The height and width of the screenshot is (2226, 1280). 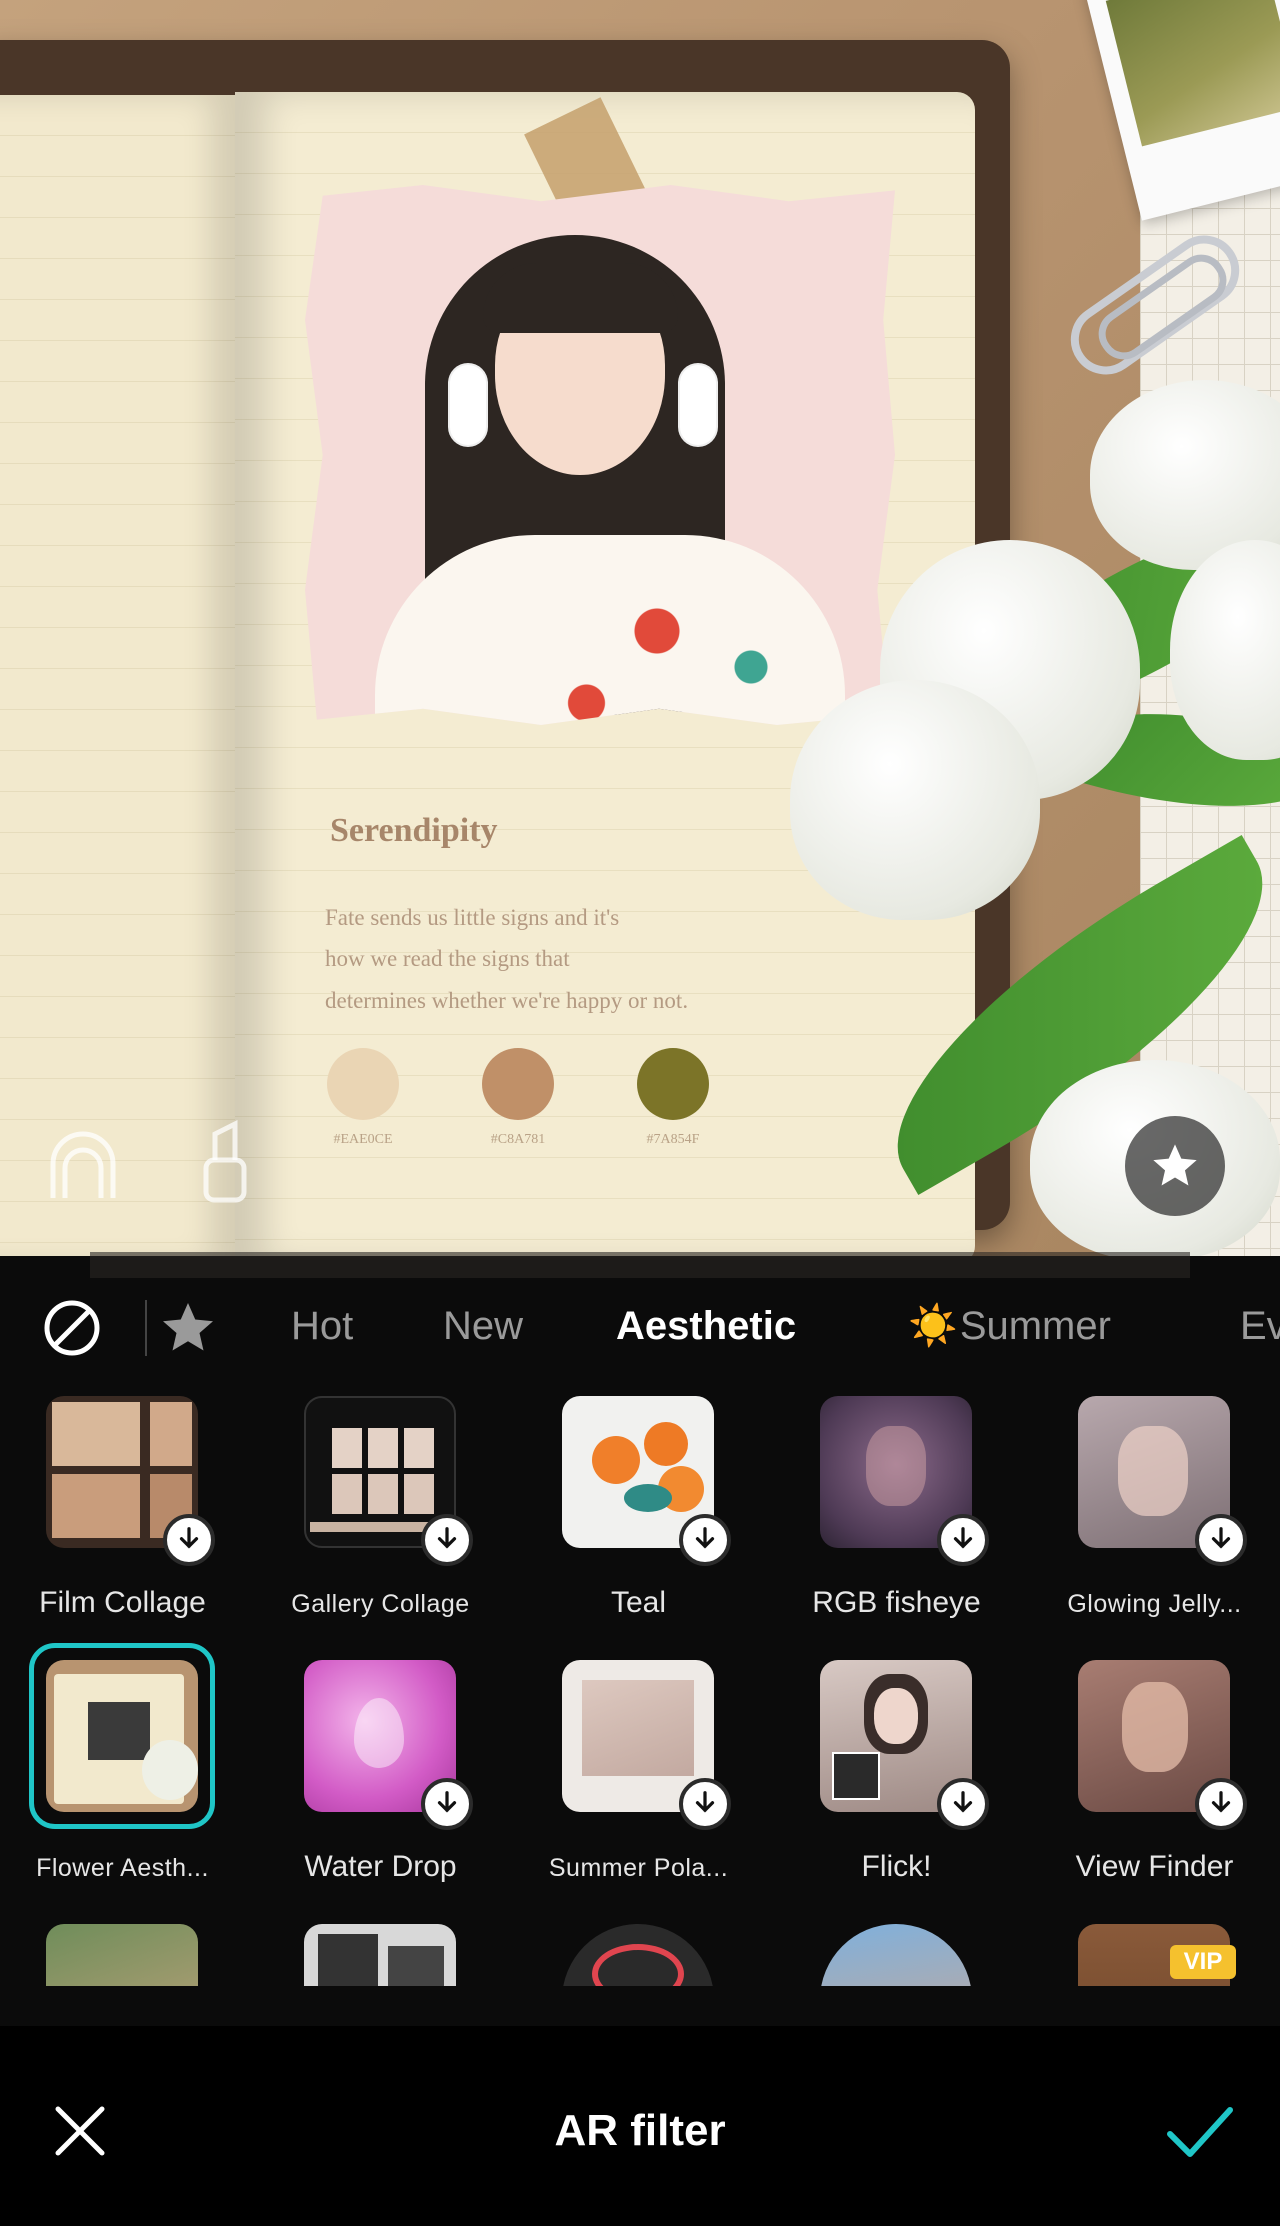 I want to click on filter-item-teal: Teal, so click(x=626, y=1521).